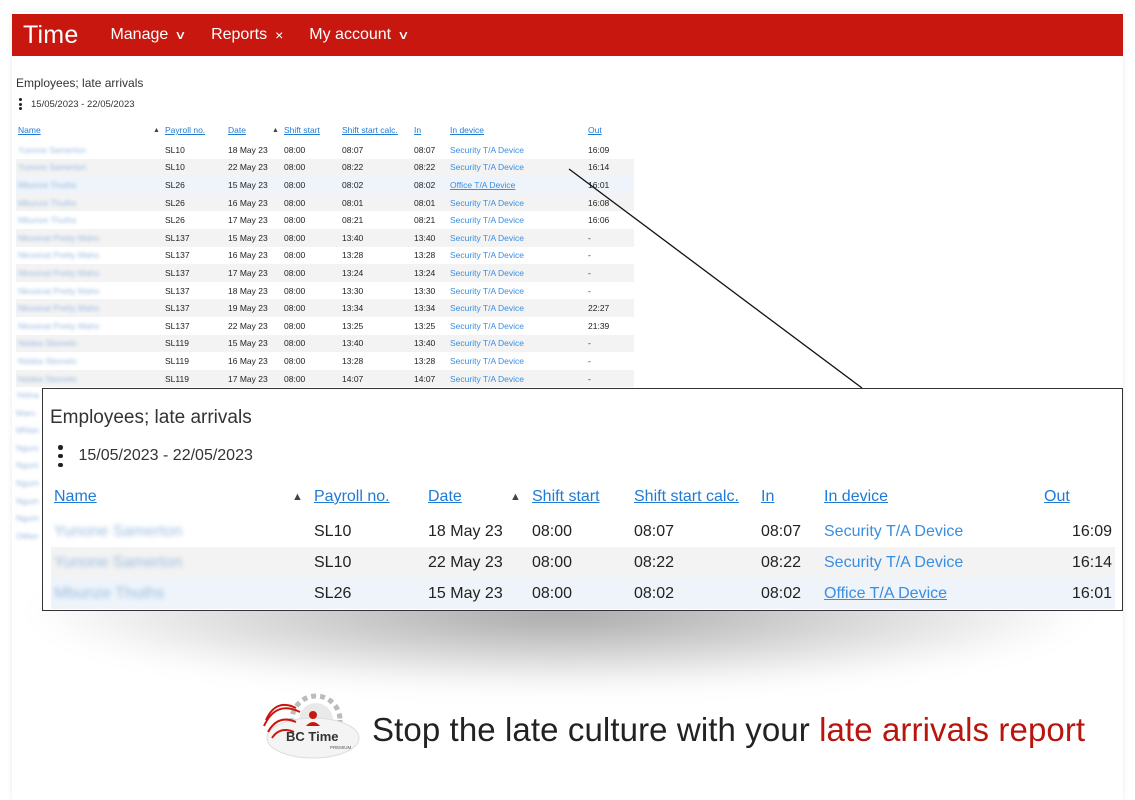  What do you see at coordinates (359, 35) in the screenshot?
I see `nav-my-account: My account ∨` at bounding box center [359, 35].